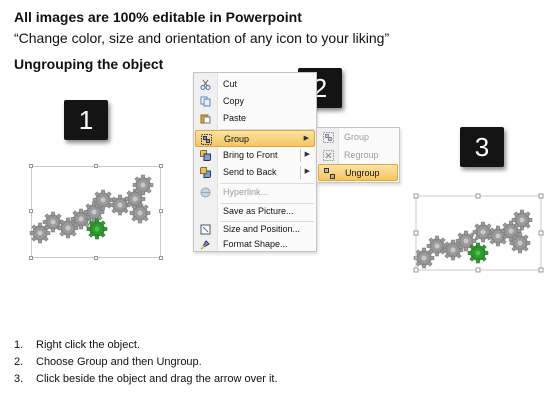 This screenshot has width=560, height=420. Describe the element at coordinates (205, 229) in the screenshot. I see `size-position-icon` at that location.